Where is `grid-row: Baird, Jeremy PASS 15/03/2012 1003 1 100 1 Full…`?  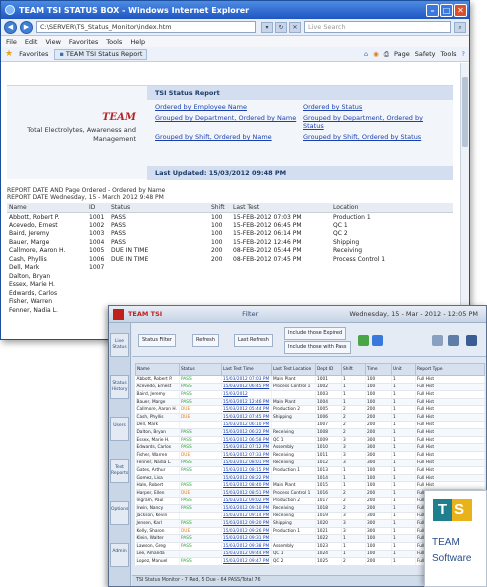
grid-row: Baird, Jeremy PASS 15/03/2012 1003 1 100 1 Full… is located at coordinates (310, 394).